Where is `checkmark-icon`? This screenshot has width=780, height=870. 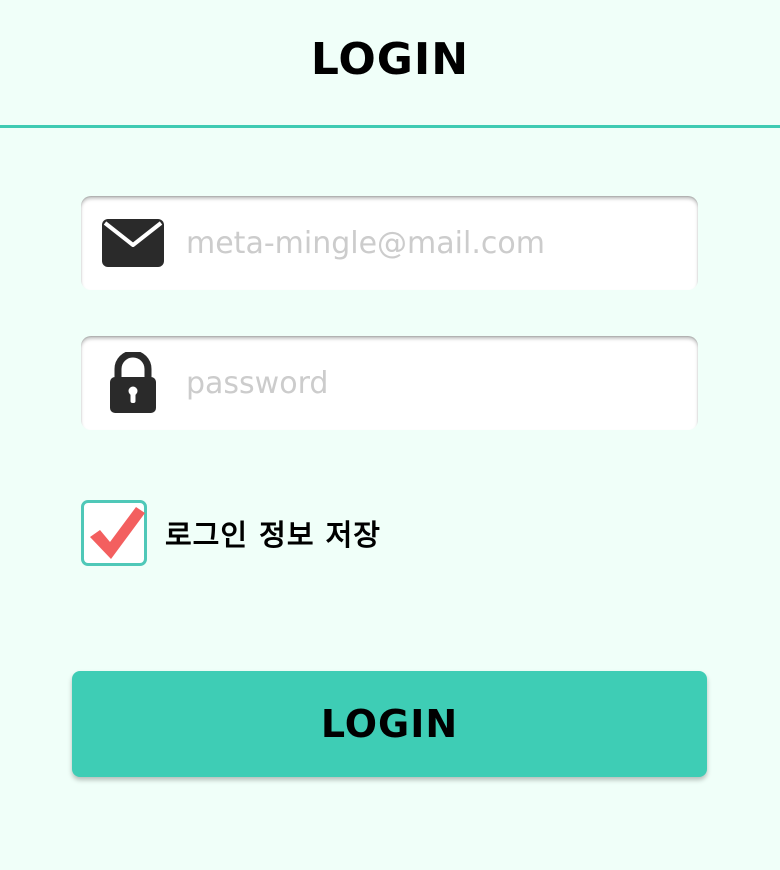 checkmark-icon is located at coordinates (117, 533).